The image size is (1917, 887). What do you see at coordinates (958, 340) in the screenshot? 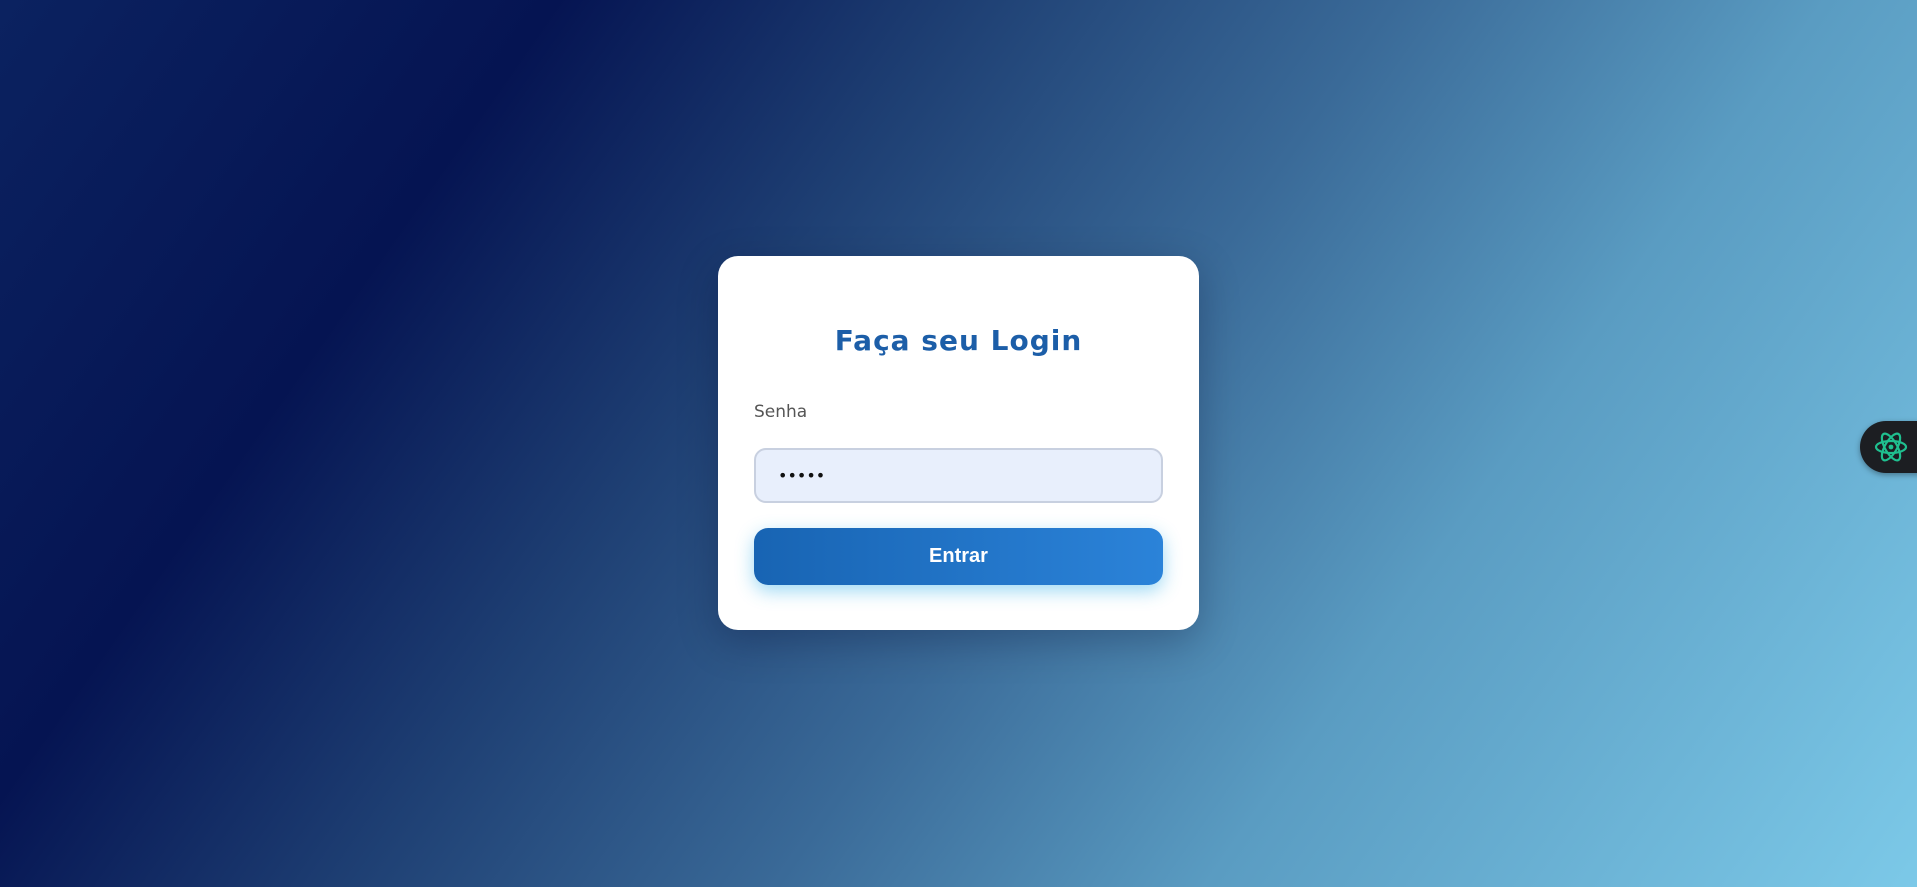
I see `login-title: Faça seu Login` at bounding box center [958, 340].